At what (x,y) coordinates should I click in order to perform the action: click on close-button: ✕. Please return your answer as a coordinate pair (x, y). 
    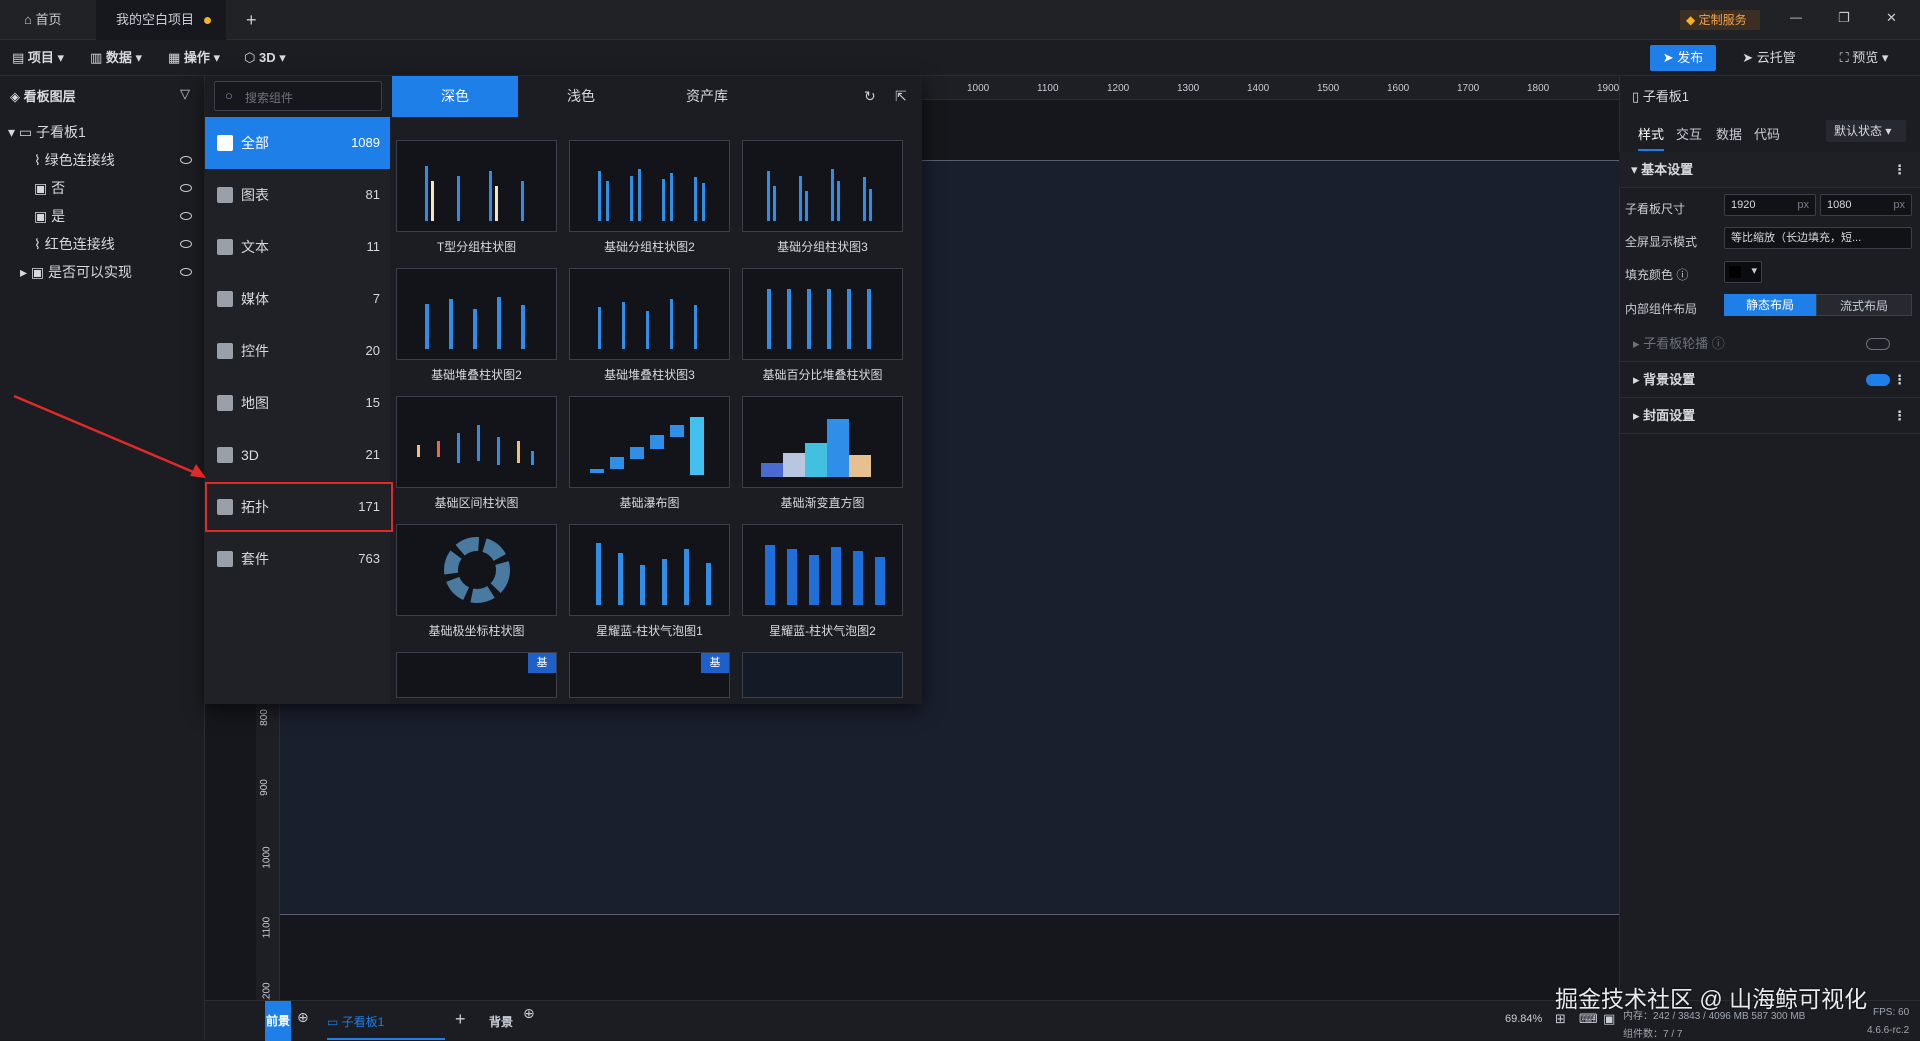
    Looking at the image, I should click on (1891, 18).